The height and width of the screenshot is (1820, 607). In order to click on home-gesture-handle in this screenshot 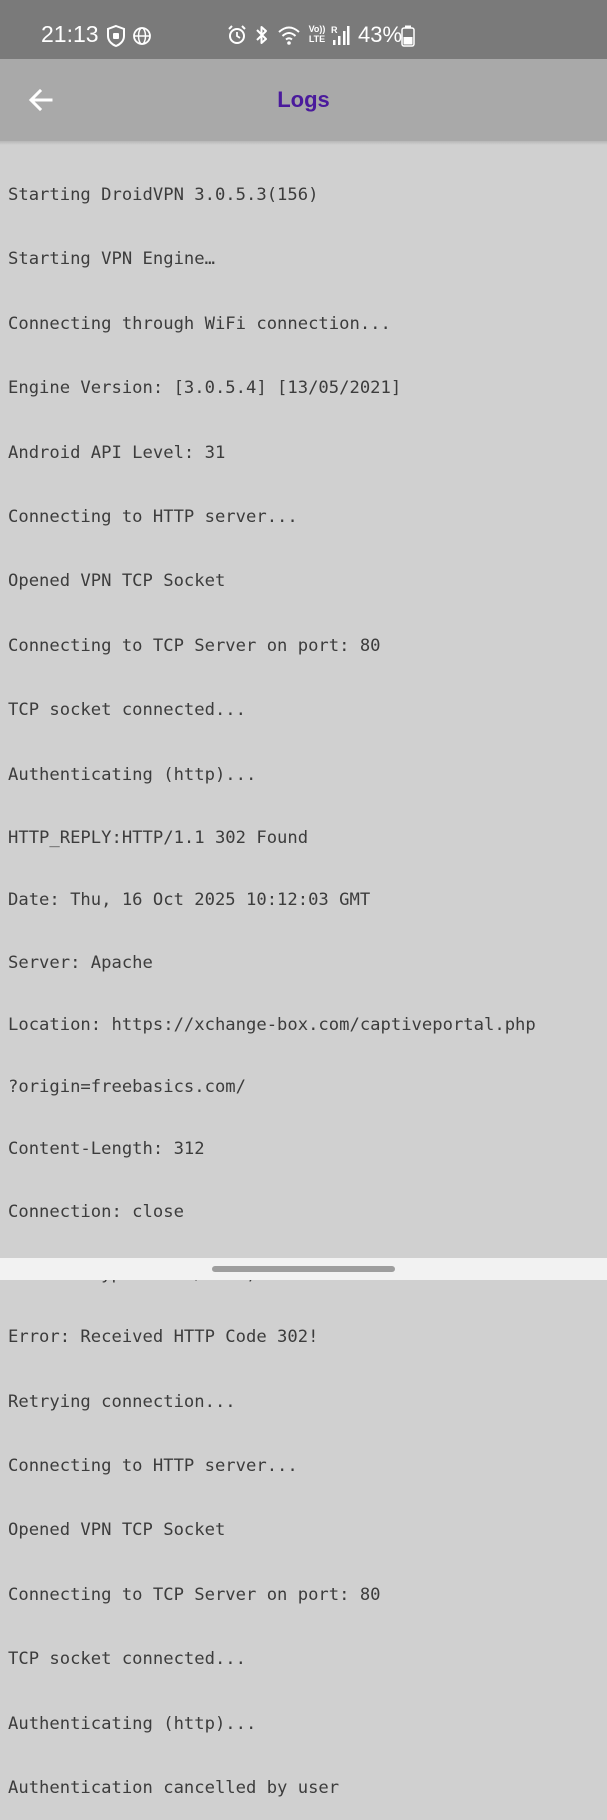, I will do `click(303, 1269)`.